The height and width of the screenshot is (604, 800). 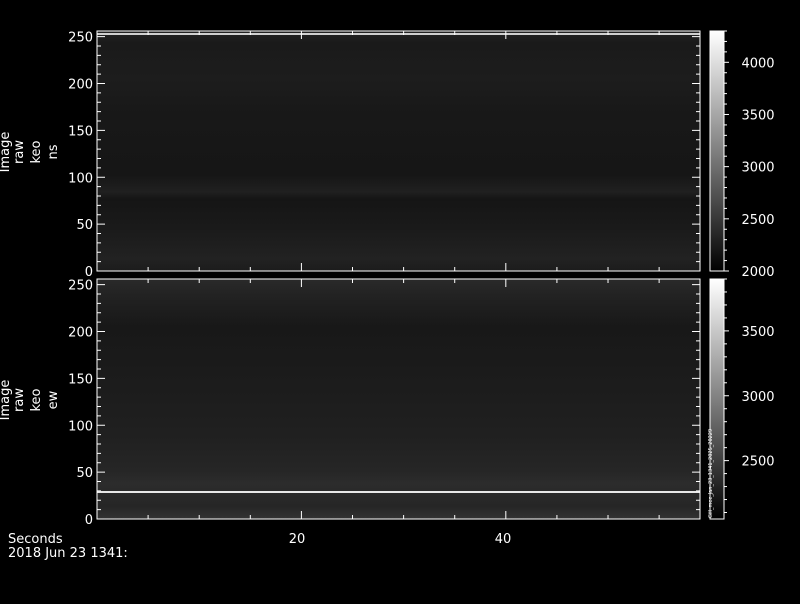 I want to click on ylabel-ew-line-2: raw, so click(x=19, y=400).